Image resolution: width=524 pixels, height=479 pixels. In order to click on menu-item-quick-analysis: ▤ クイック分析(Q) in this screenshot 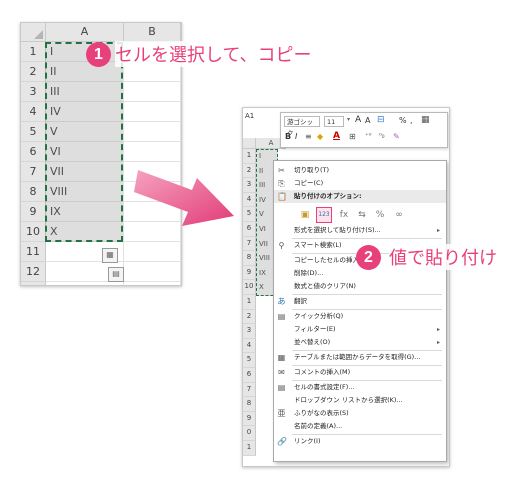, I will do `click(360, 316)`.